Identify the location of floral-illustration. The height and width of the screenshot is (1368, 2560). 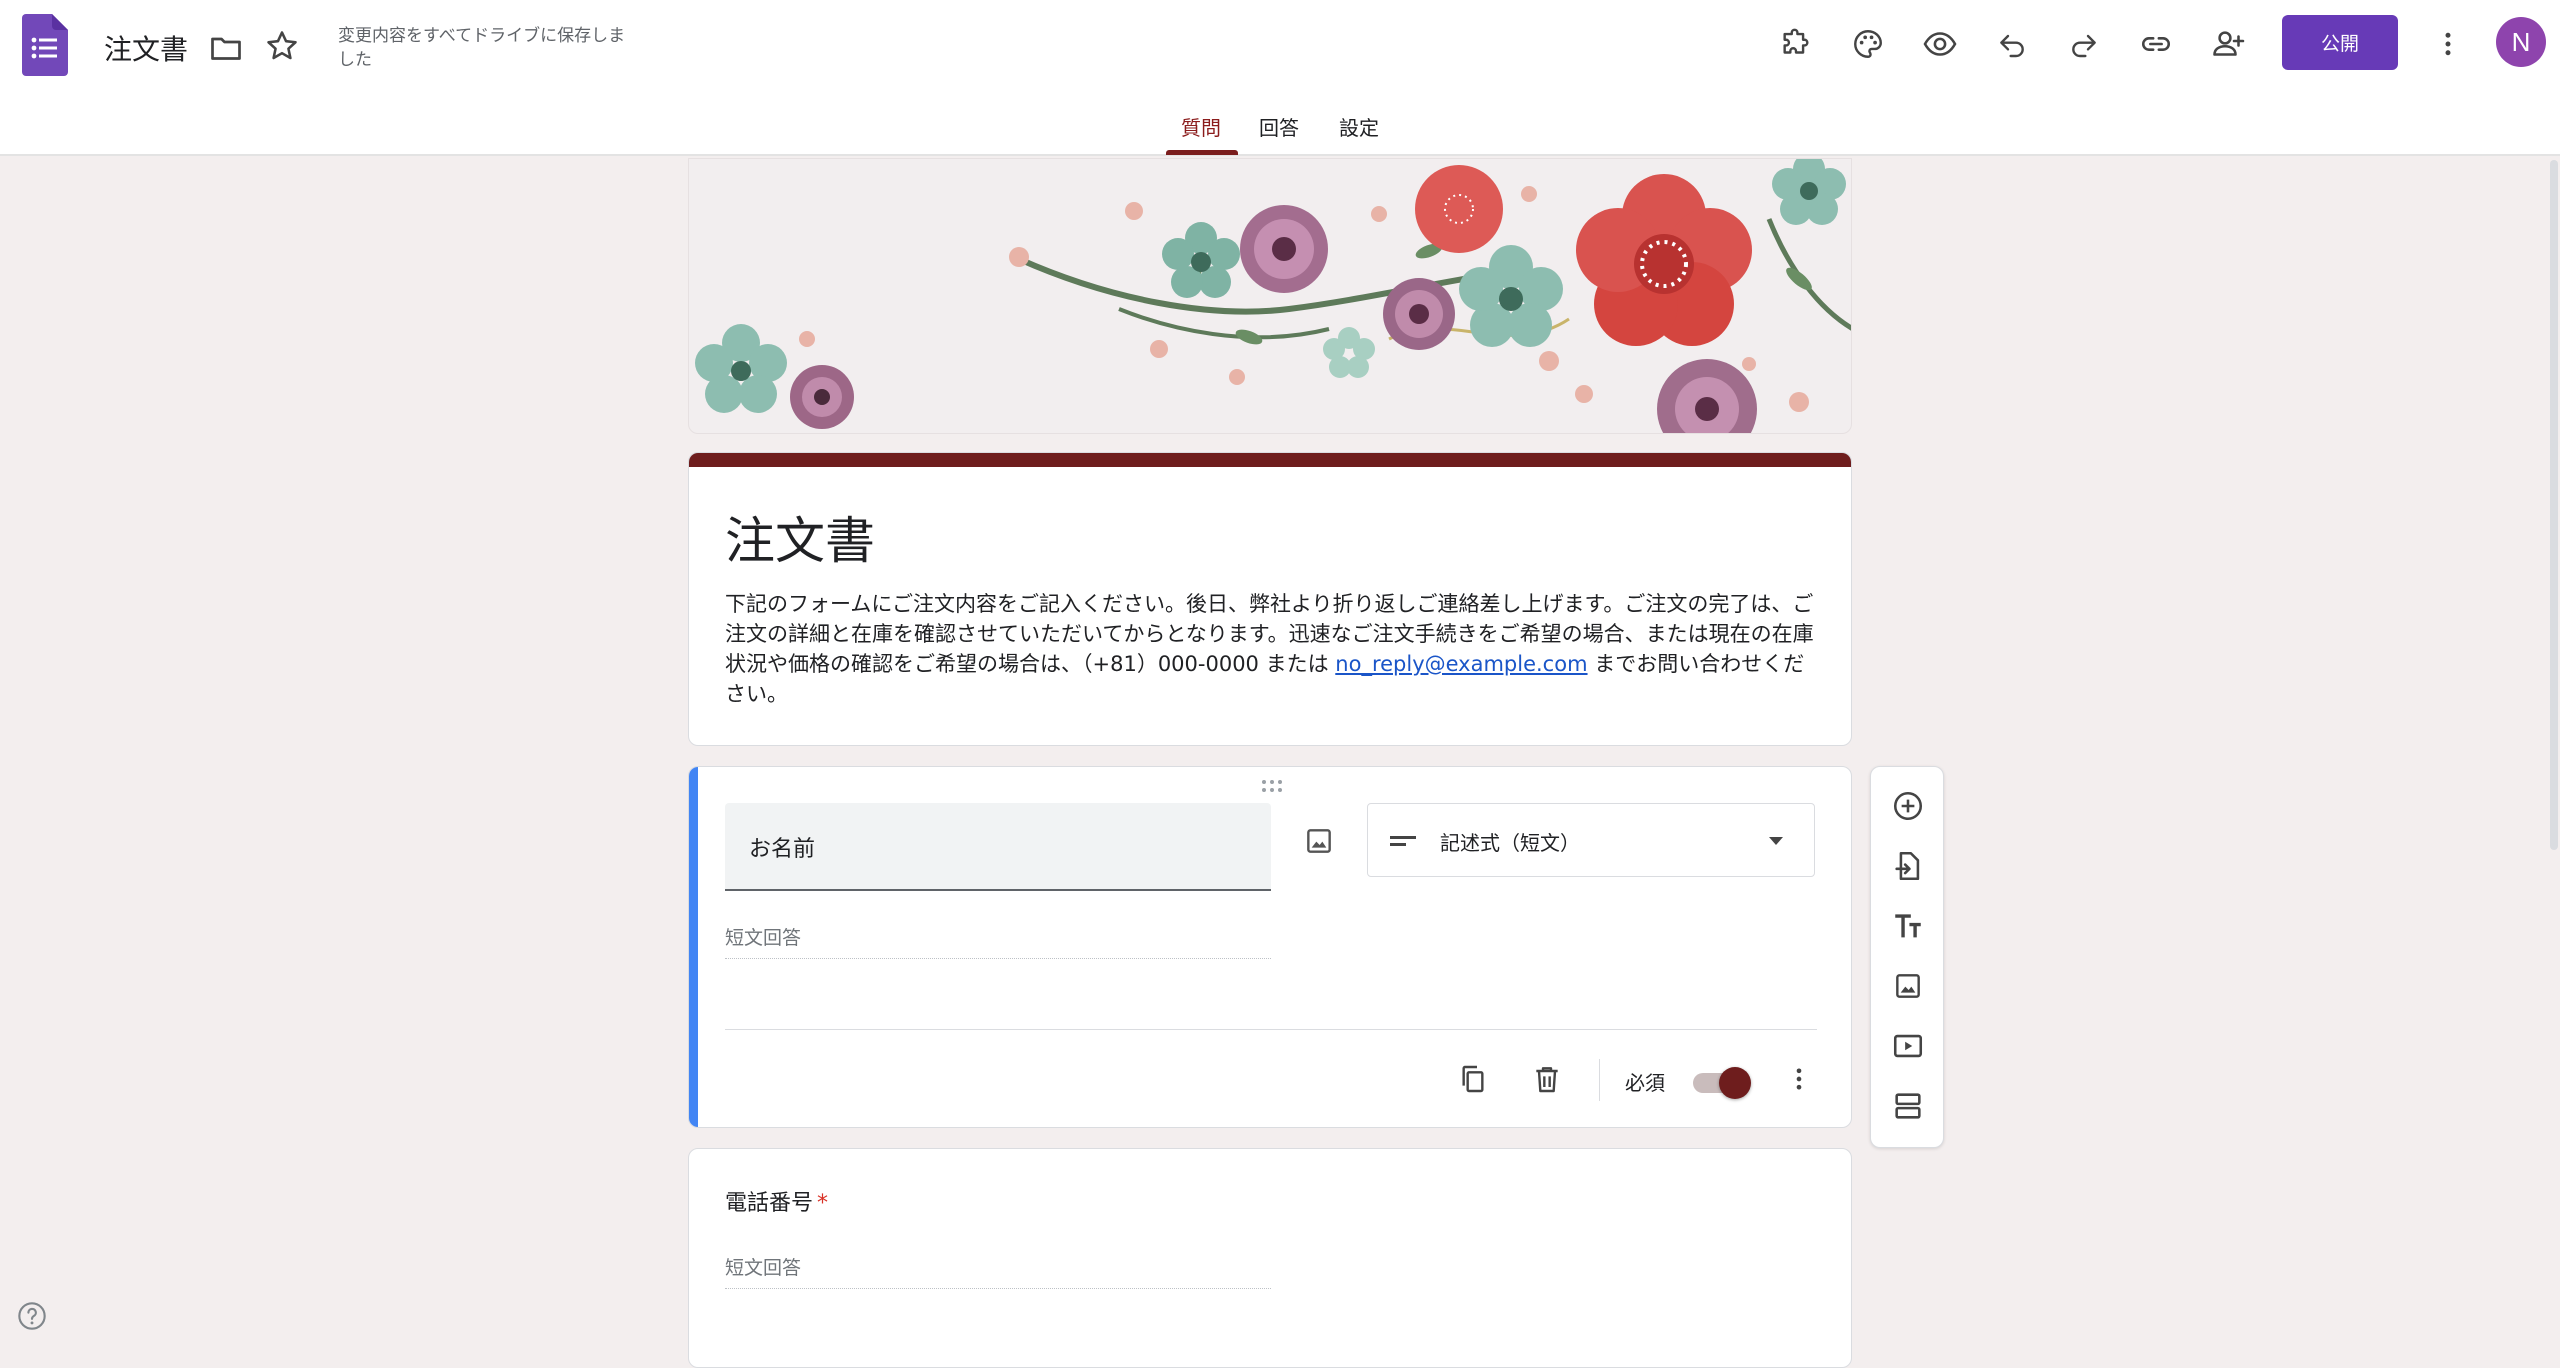
(1273, 296).